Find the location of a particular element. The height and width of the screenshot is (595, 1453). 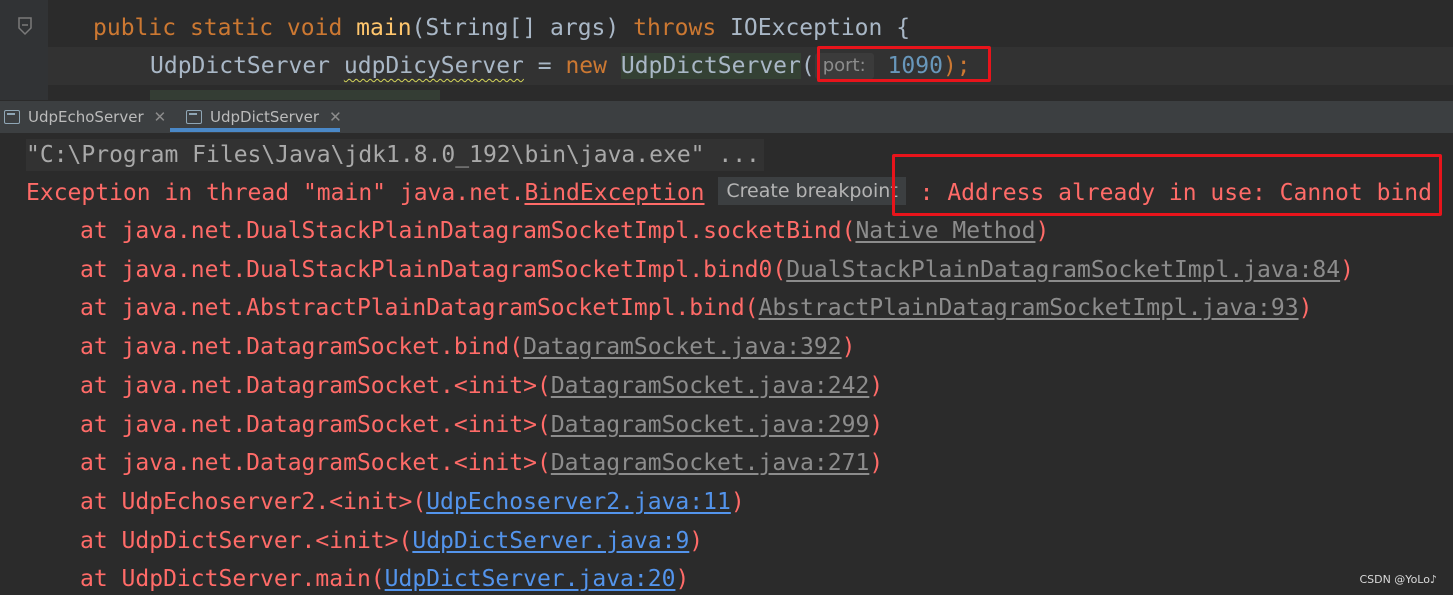

partially-hidden-code-line is located at coordinates (295, 95).